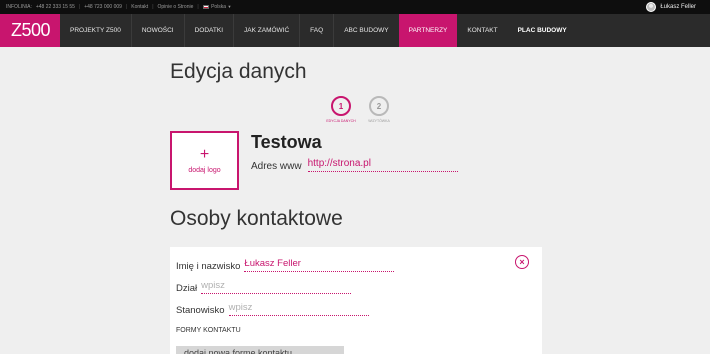 Image resolution: width=710 pixels, height=354 pixels. What do you see at coordinates (55, 7) in the screenshot?
I see `phone-link-1: +48 22 333 15 55` at bounding box center [55, 7].